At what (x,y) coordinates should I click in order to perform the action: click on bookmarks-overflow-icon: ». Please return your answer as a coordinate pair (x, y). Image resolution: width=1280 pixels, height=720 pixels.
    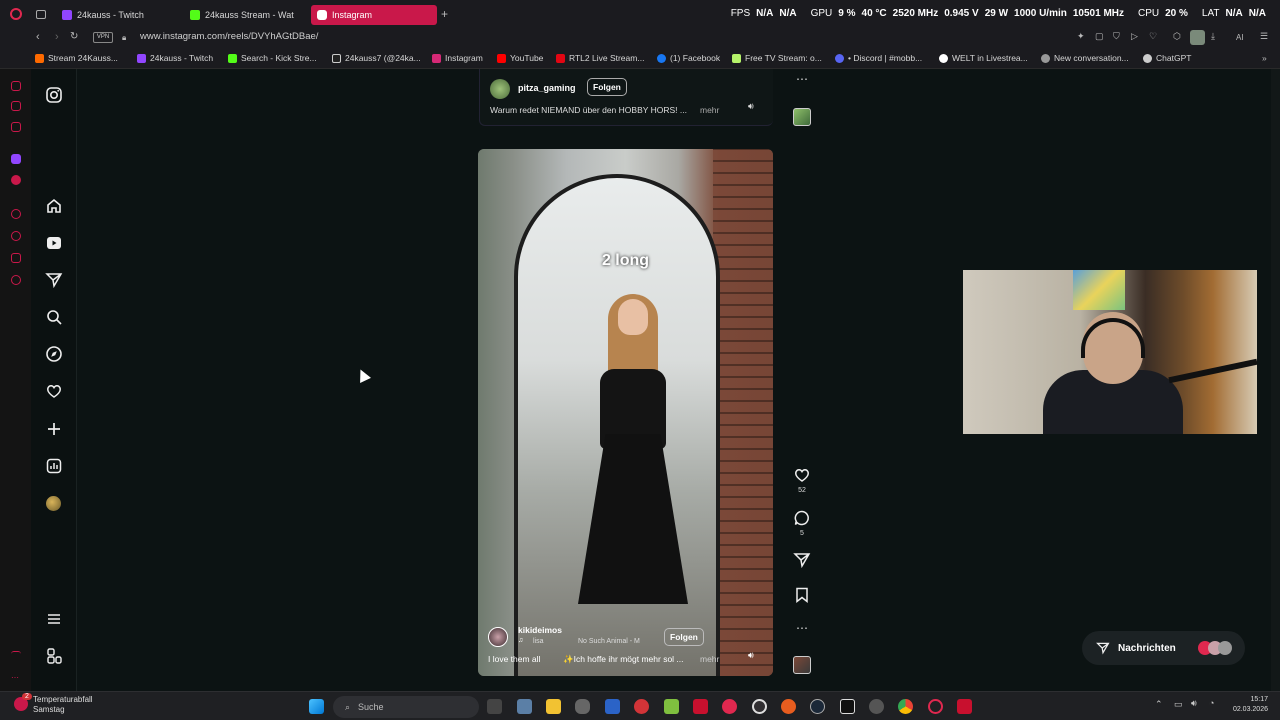
    Looking at the image, I should click on (1264, 58).